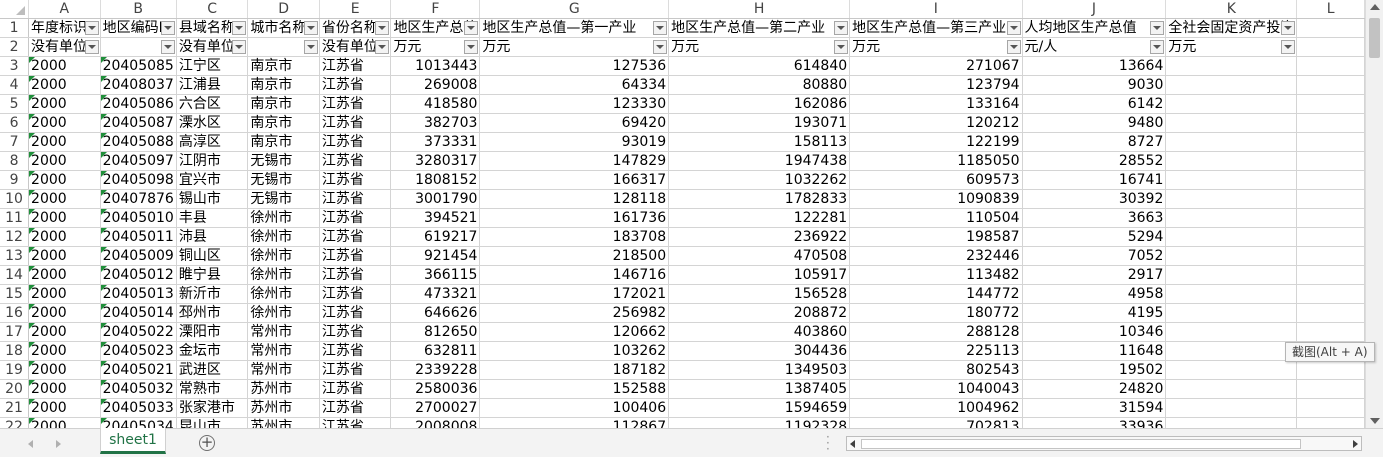 The image size is (1383, 457). Describe the element at coordinates (936, 123) in the screenshot. I see `cell: 120212` at that location.